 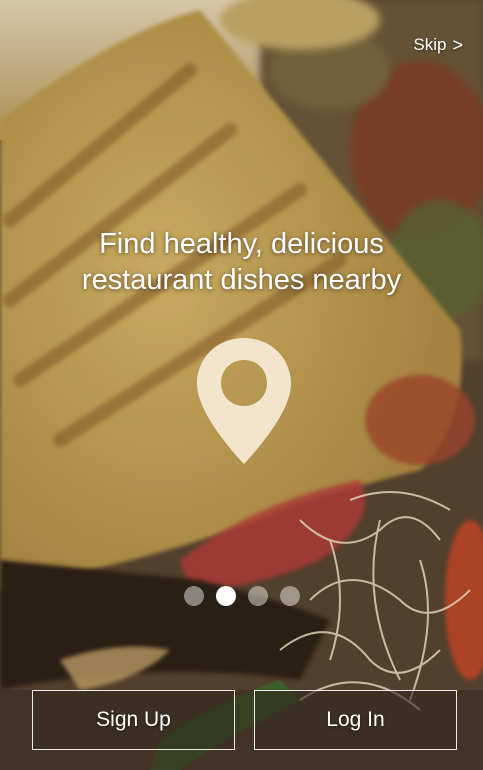 I want to click on sign-up-button: Sign Up, so click(x=133, y=720).